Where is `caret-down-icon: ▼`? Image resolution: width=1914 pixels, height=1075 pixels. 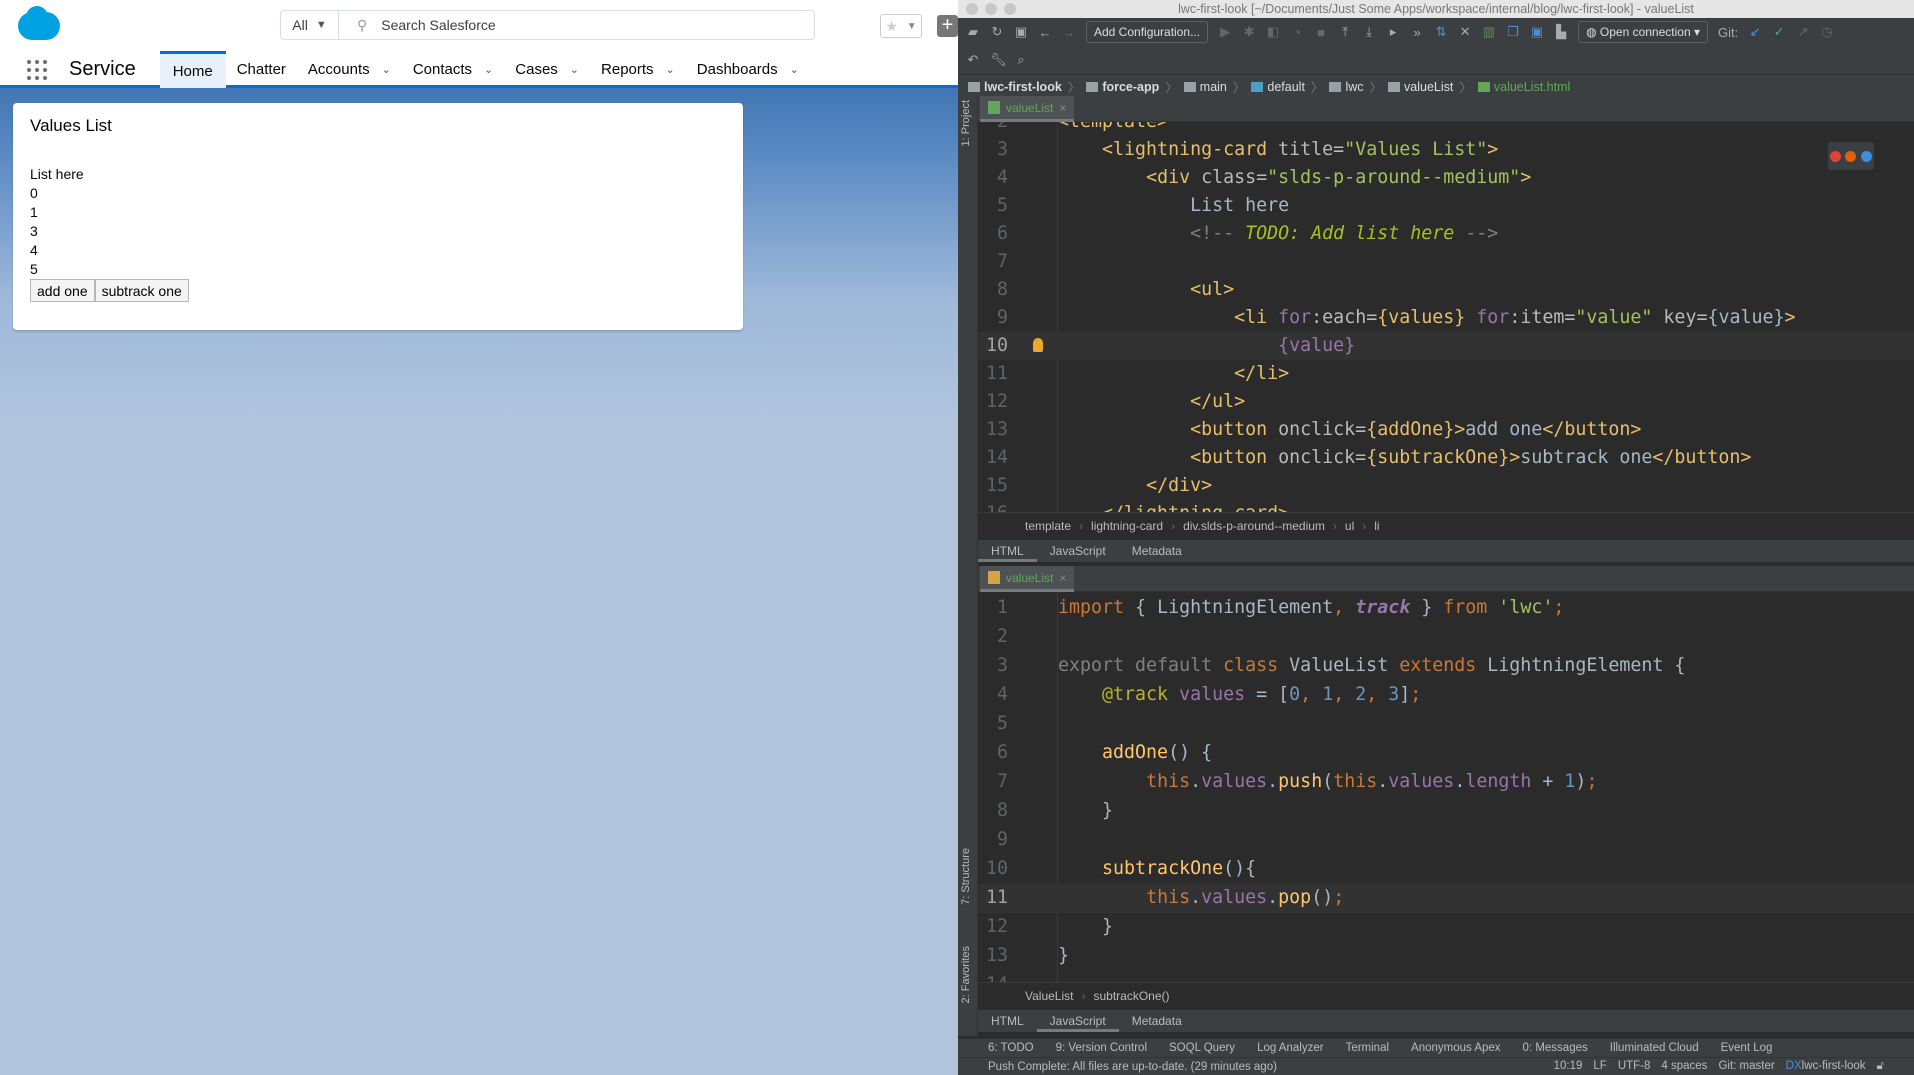
caret-down-icon: ▼ is located at coordinates (912, 26).